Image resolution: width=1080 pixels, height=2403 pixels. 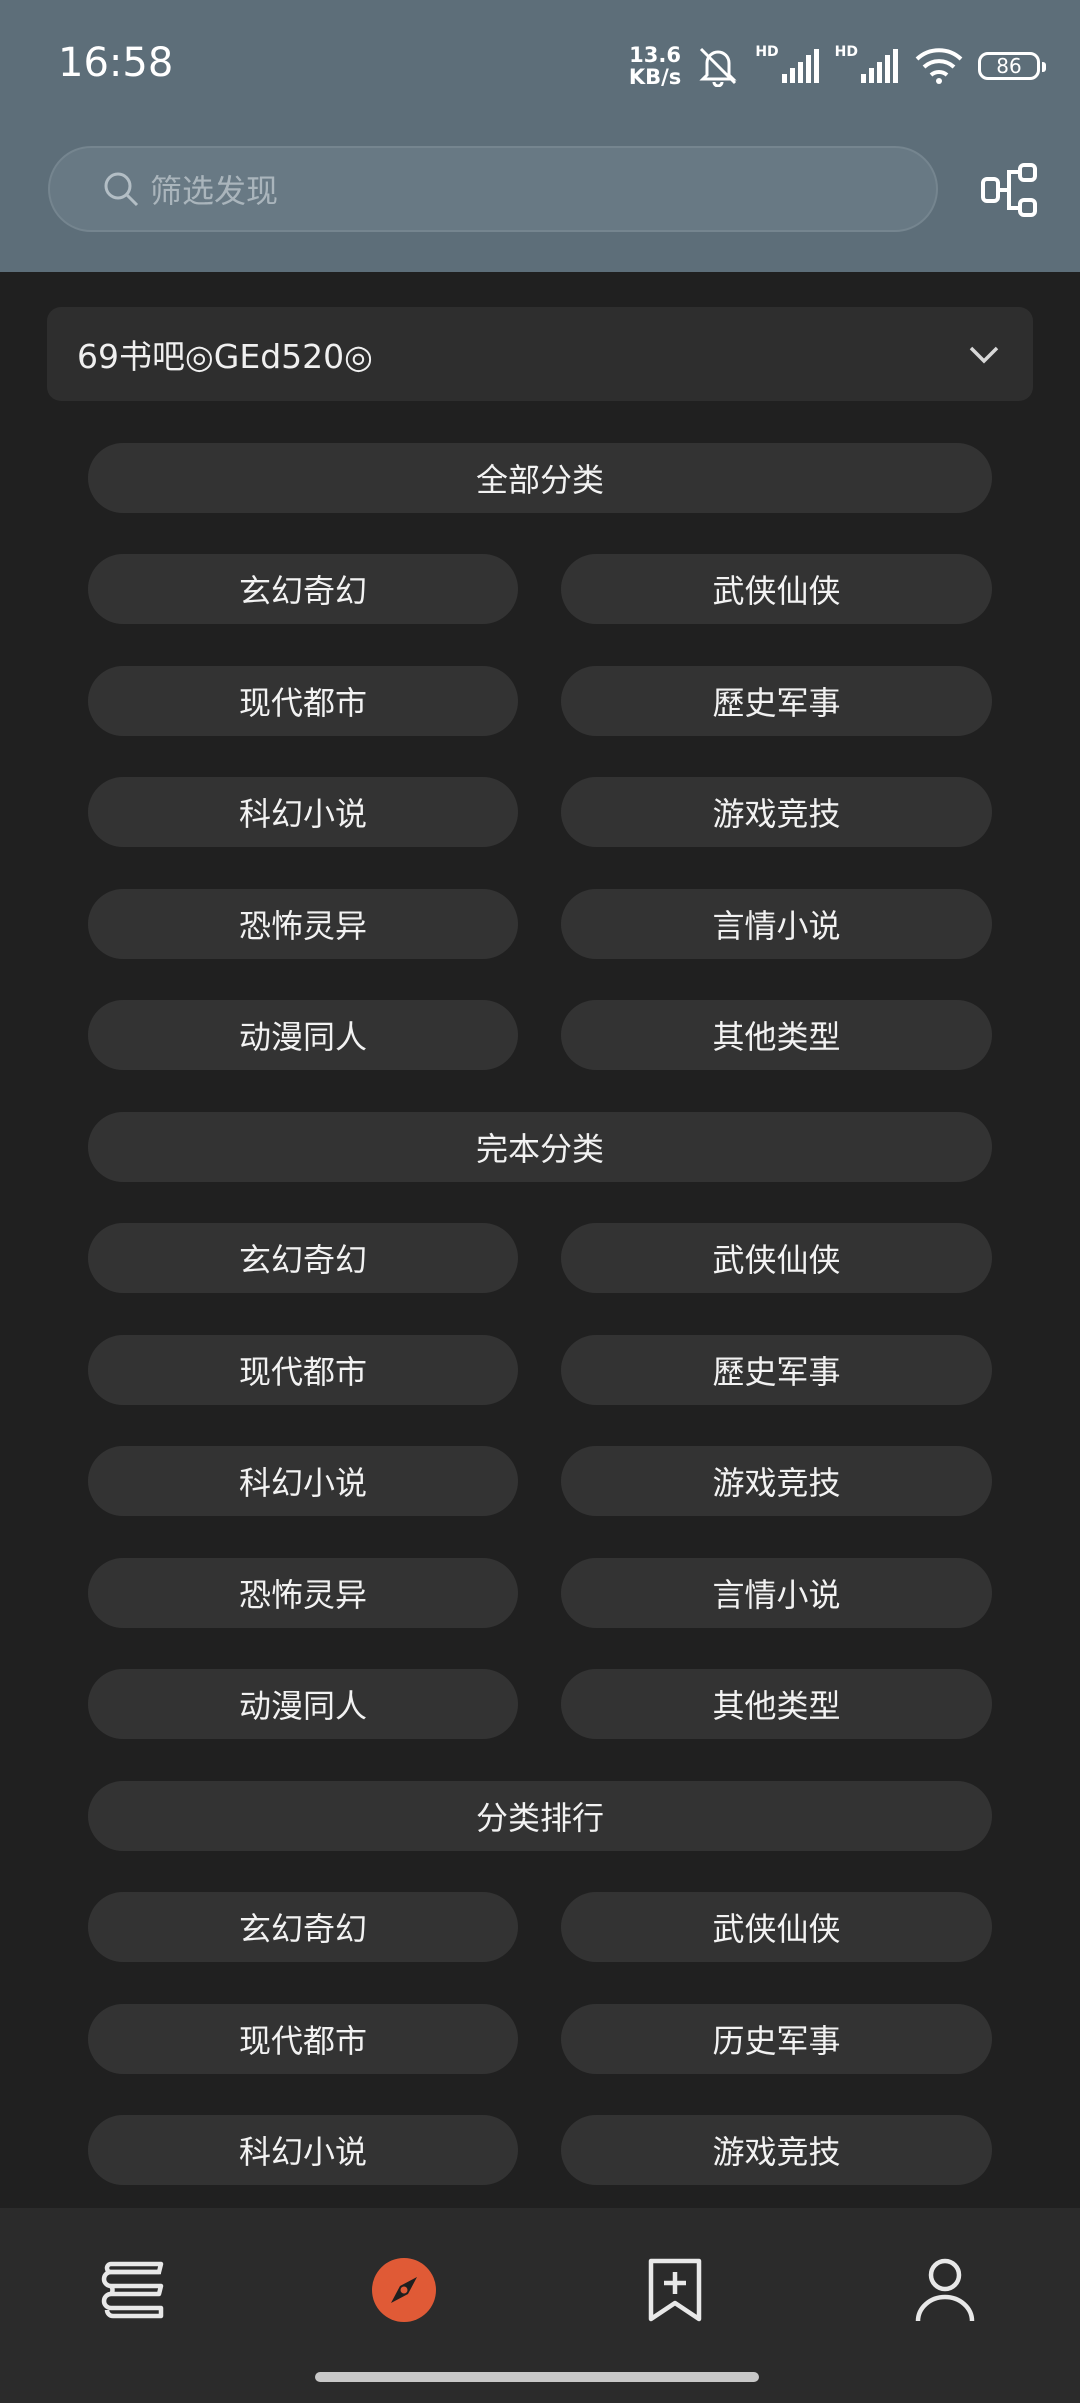 I want to click on source-dropdown: 69书吧◎GEd520◎, so click(x=540, y=354).